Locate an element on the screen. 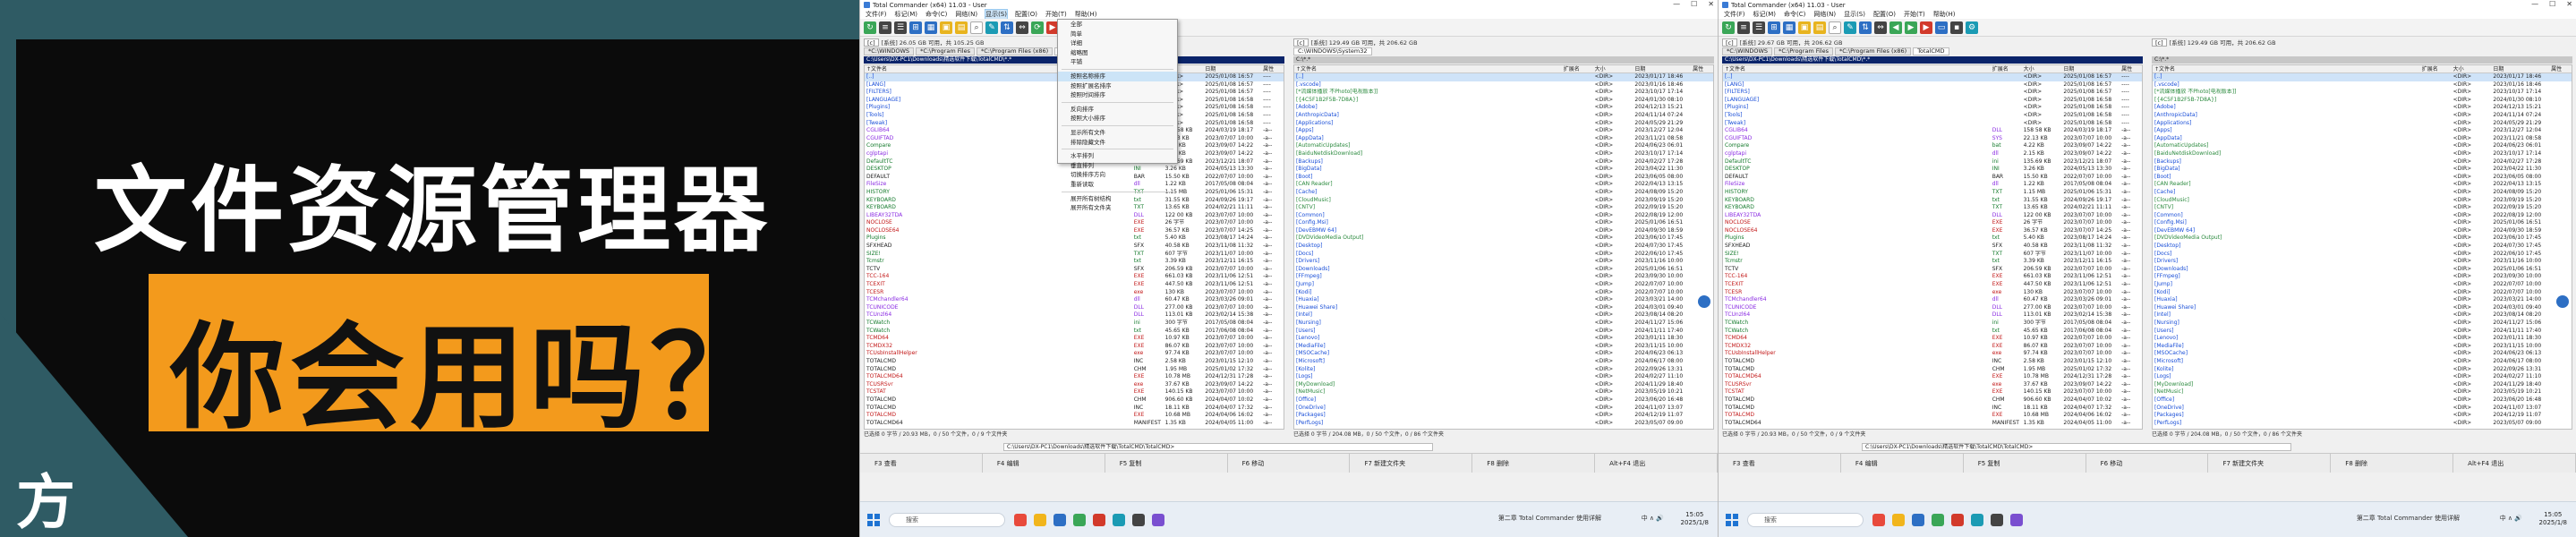 This screenshot has width=2576, height=537. file-row: [..] <DIR> 2023/01/17 18:46 is located at coordinates (2362, 77).